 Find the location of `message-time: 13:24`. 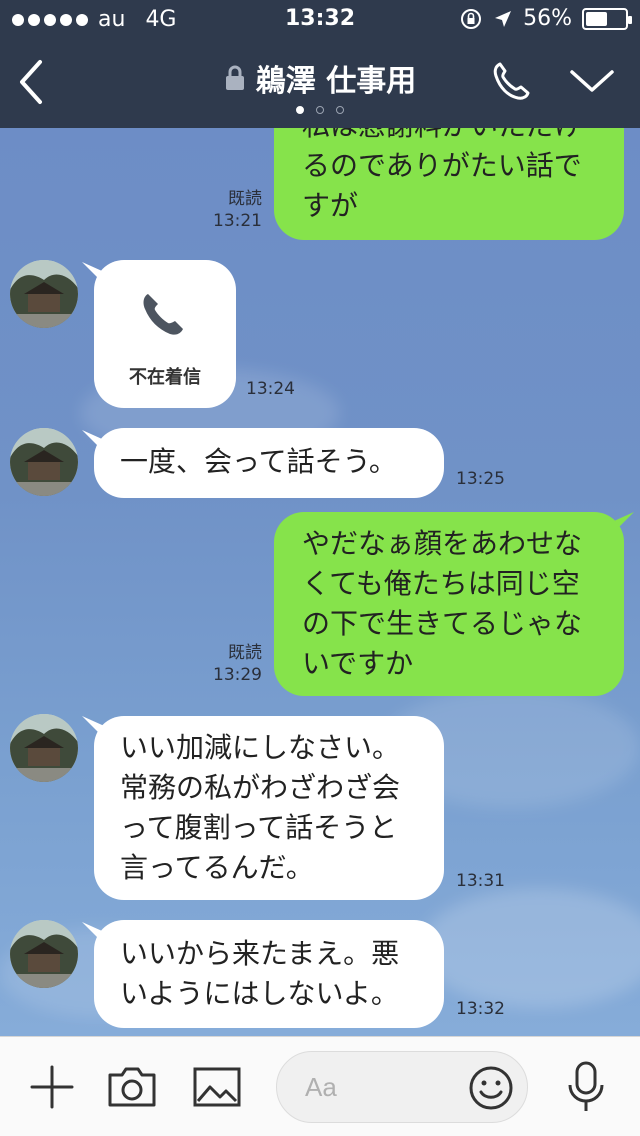

message-time: 13:24 is located at coordinates (270, 389).